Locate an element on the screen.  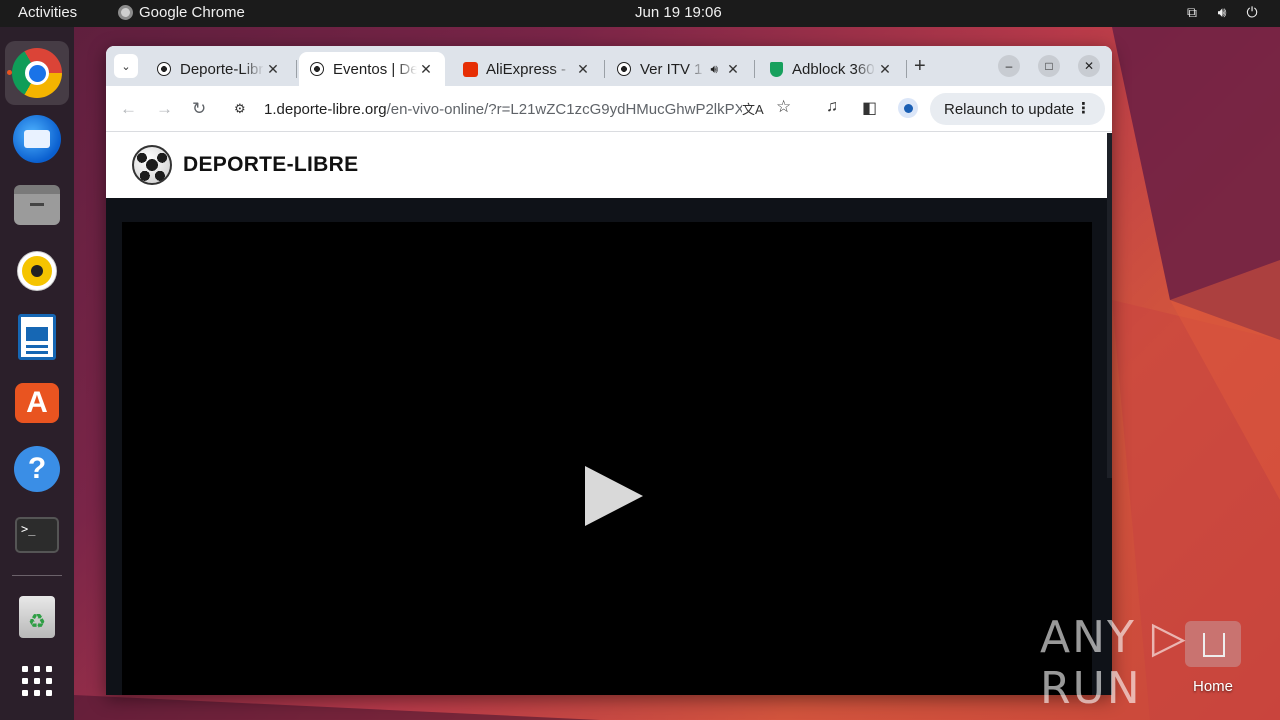
tab-title: Ver ITV 1 is located at coordinates (671, 69).